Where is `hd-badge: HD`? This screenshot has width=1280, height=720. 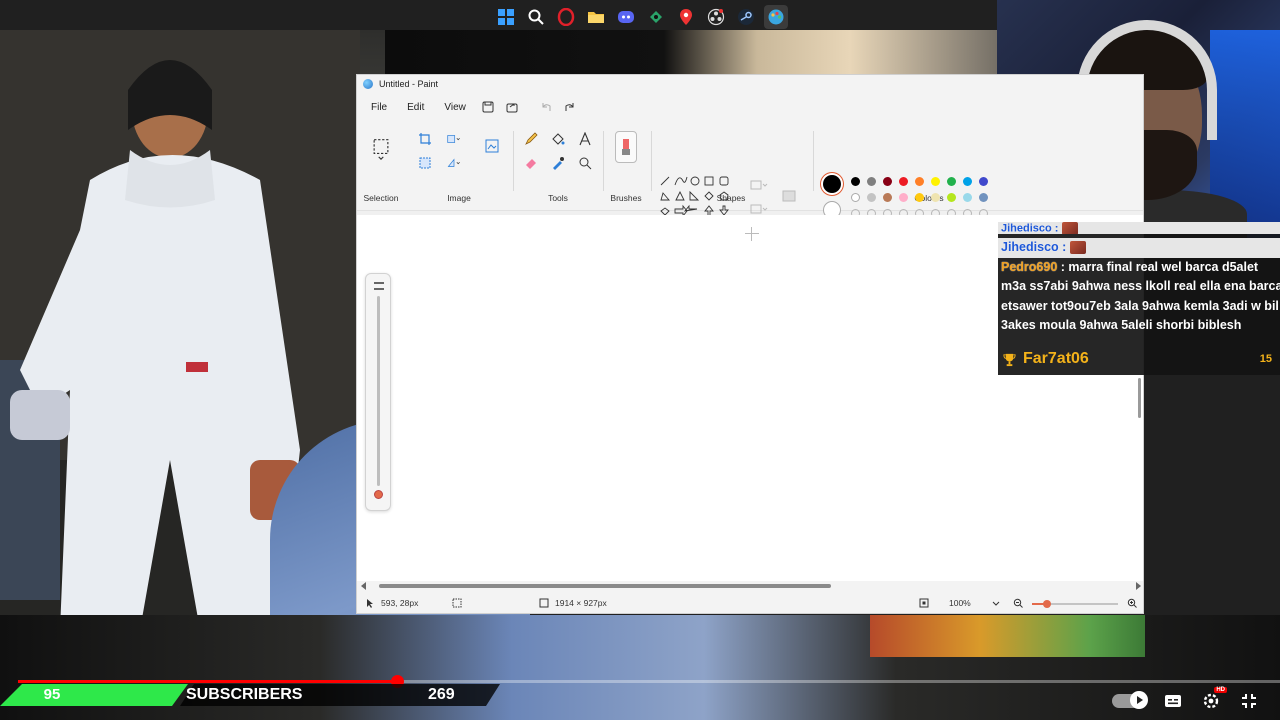
hd-badge: HD is located at coordinates (1220, 690).